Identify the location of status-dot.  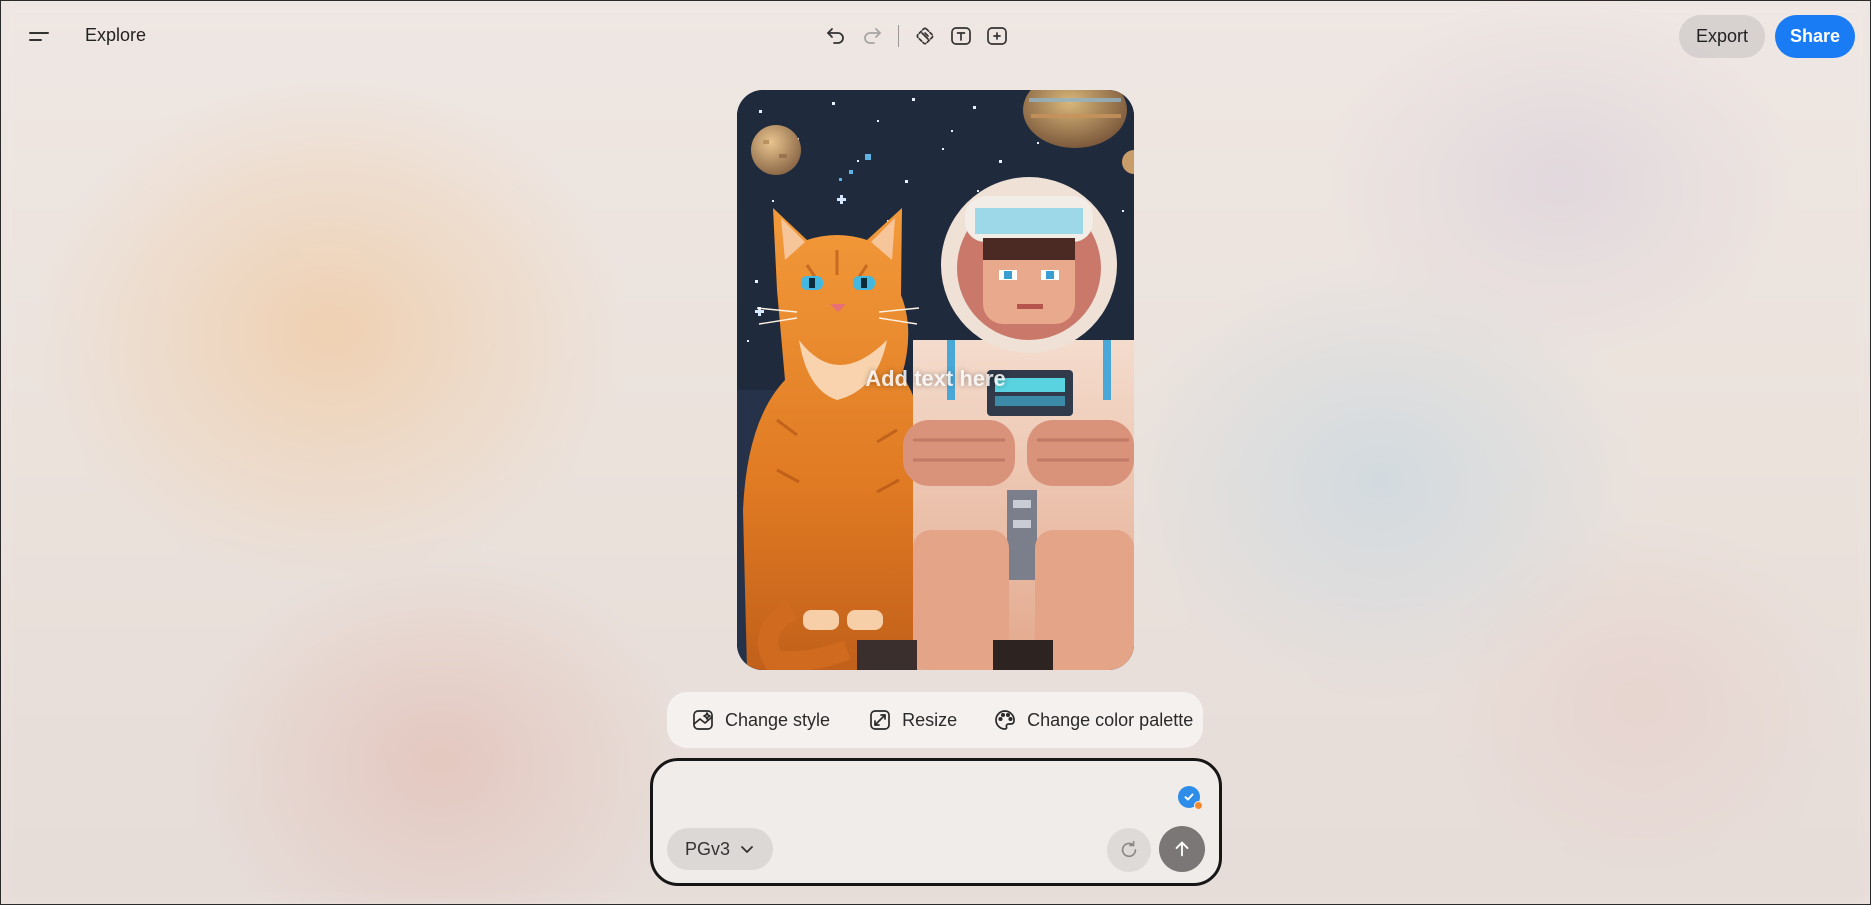
(1198, 805).